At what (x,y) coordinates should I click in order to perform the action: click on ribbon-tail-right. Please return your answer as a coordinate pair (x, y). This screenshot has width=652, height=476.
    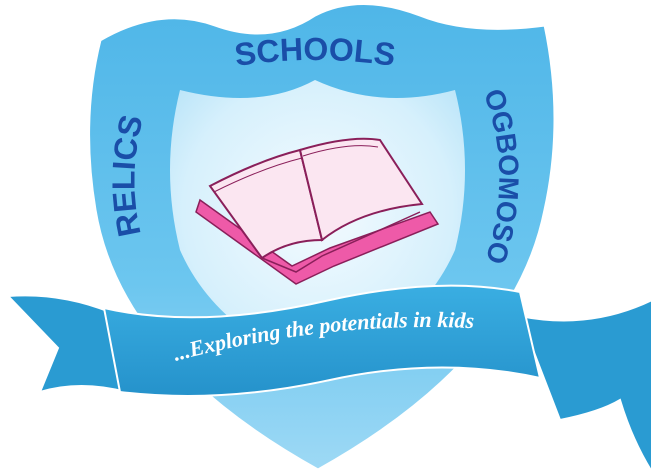
    Looking at the image, I should click on (585, 386).